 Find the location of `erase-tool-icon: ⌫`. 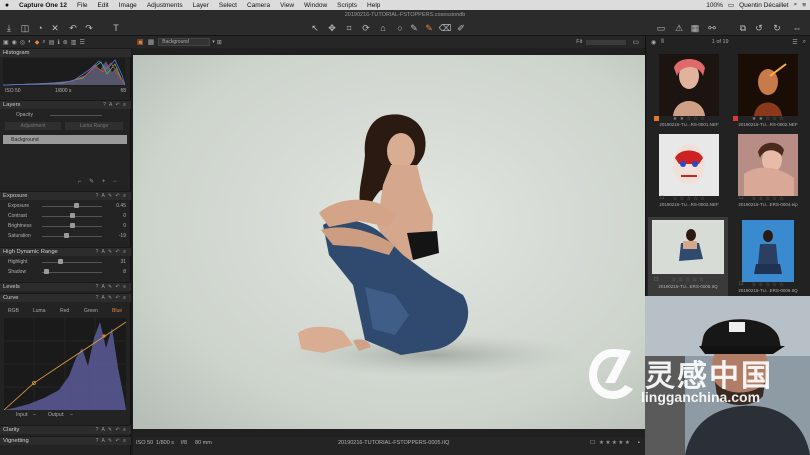

erase-tool-icon: ⌫ is located at coordinates (445, 28).